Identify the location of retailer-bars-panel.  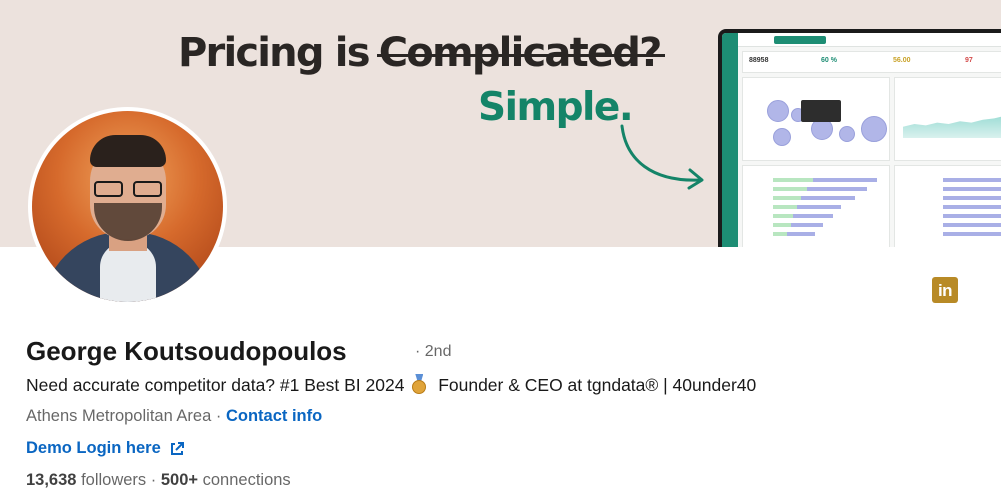
(947, 206).